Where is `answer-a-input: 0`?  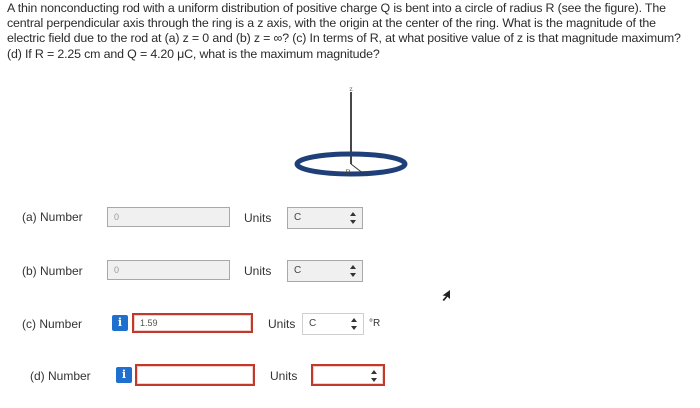 answer-a-input: 0 is located at coordinates (168, 217).